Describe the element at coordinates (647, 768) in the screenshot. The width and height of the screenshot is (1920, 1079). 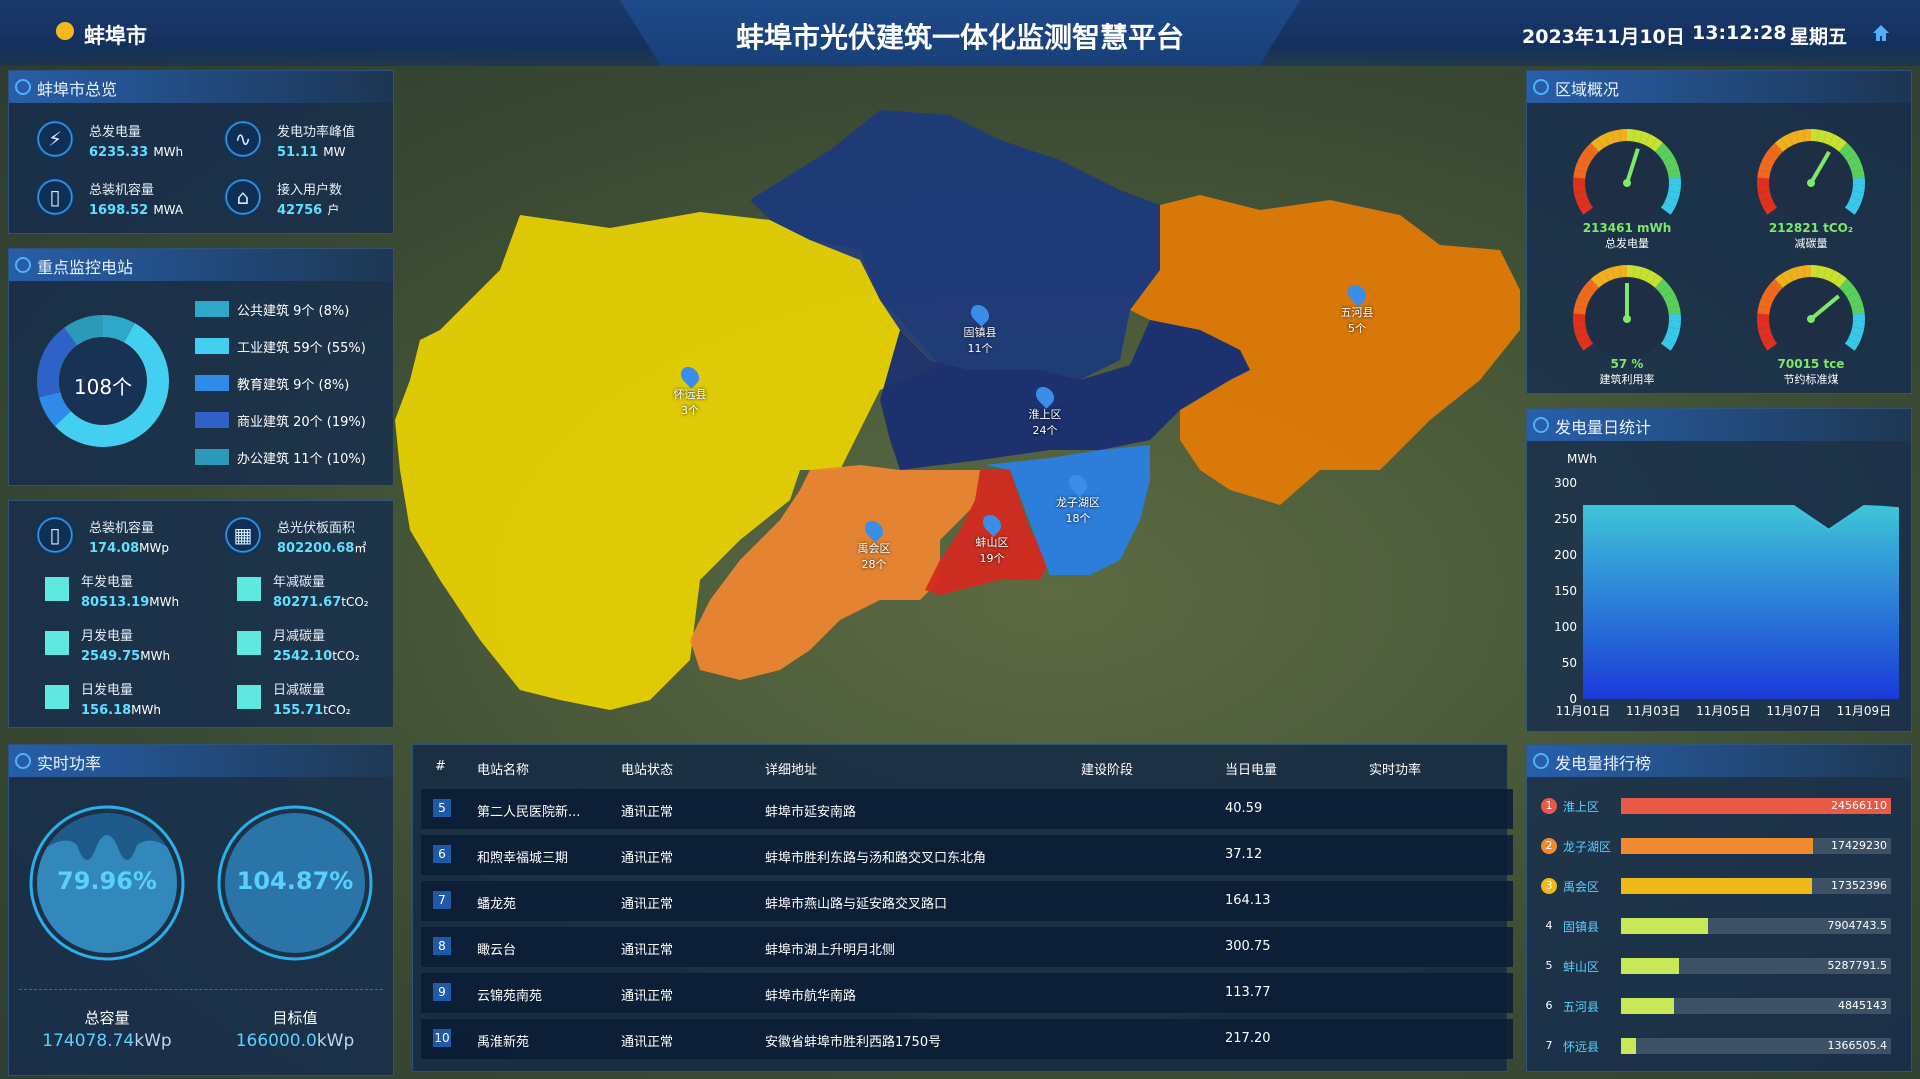
I see `column-header: 电站状态` at that location.